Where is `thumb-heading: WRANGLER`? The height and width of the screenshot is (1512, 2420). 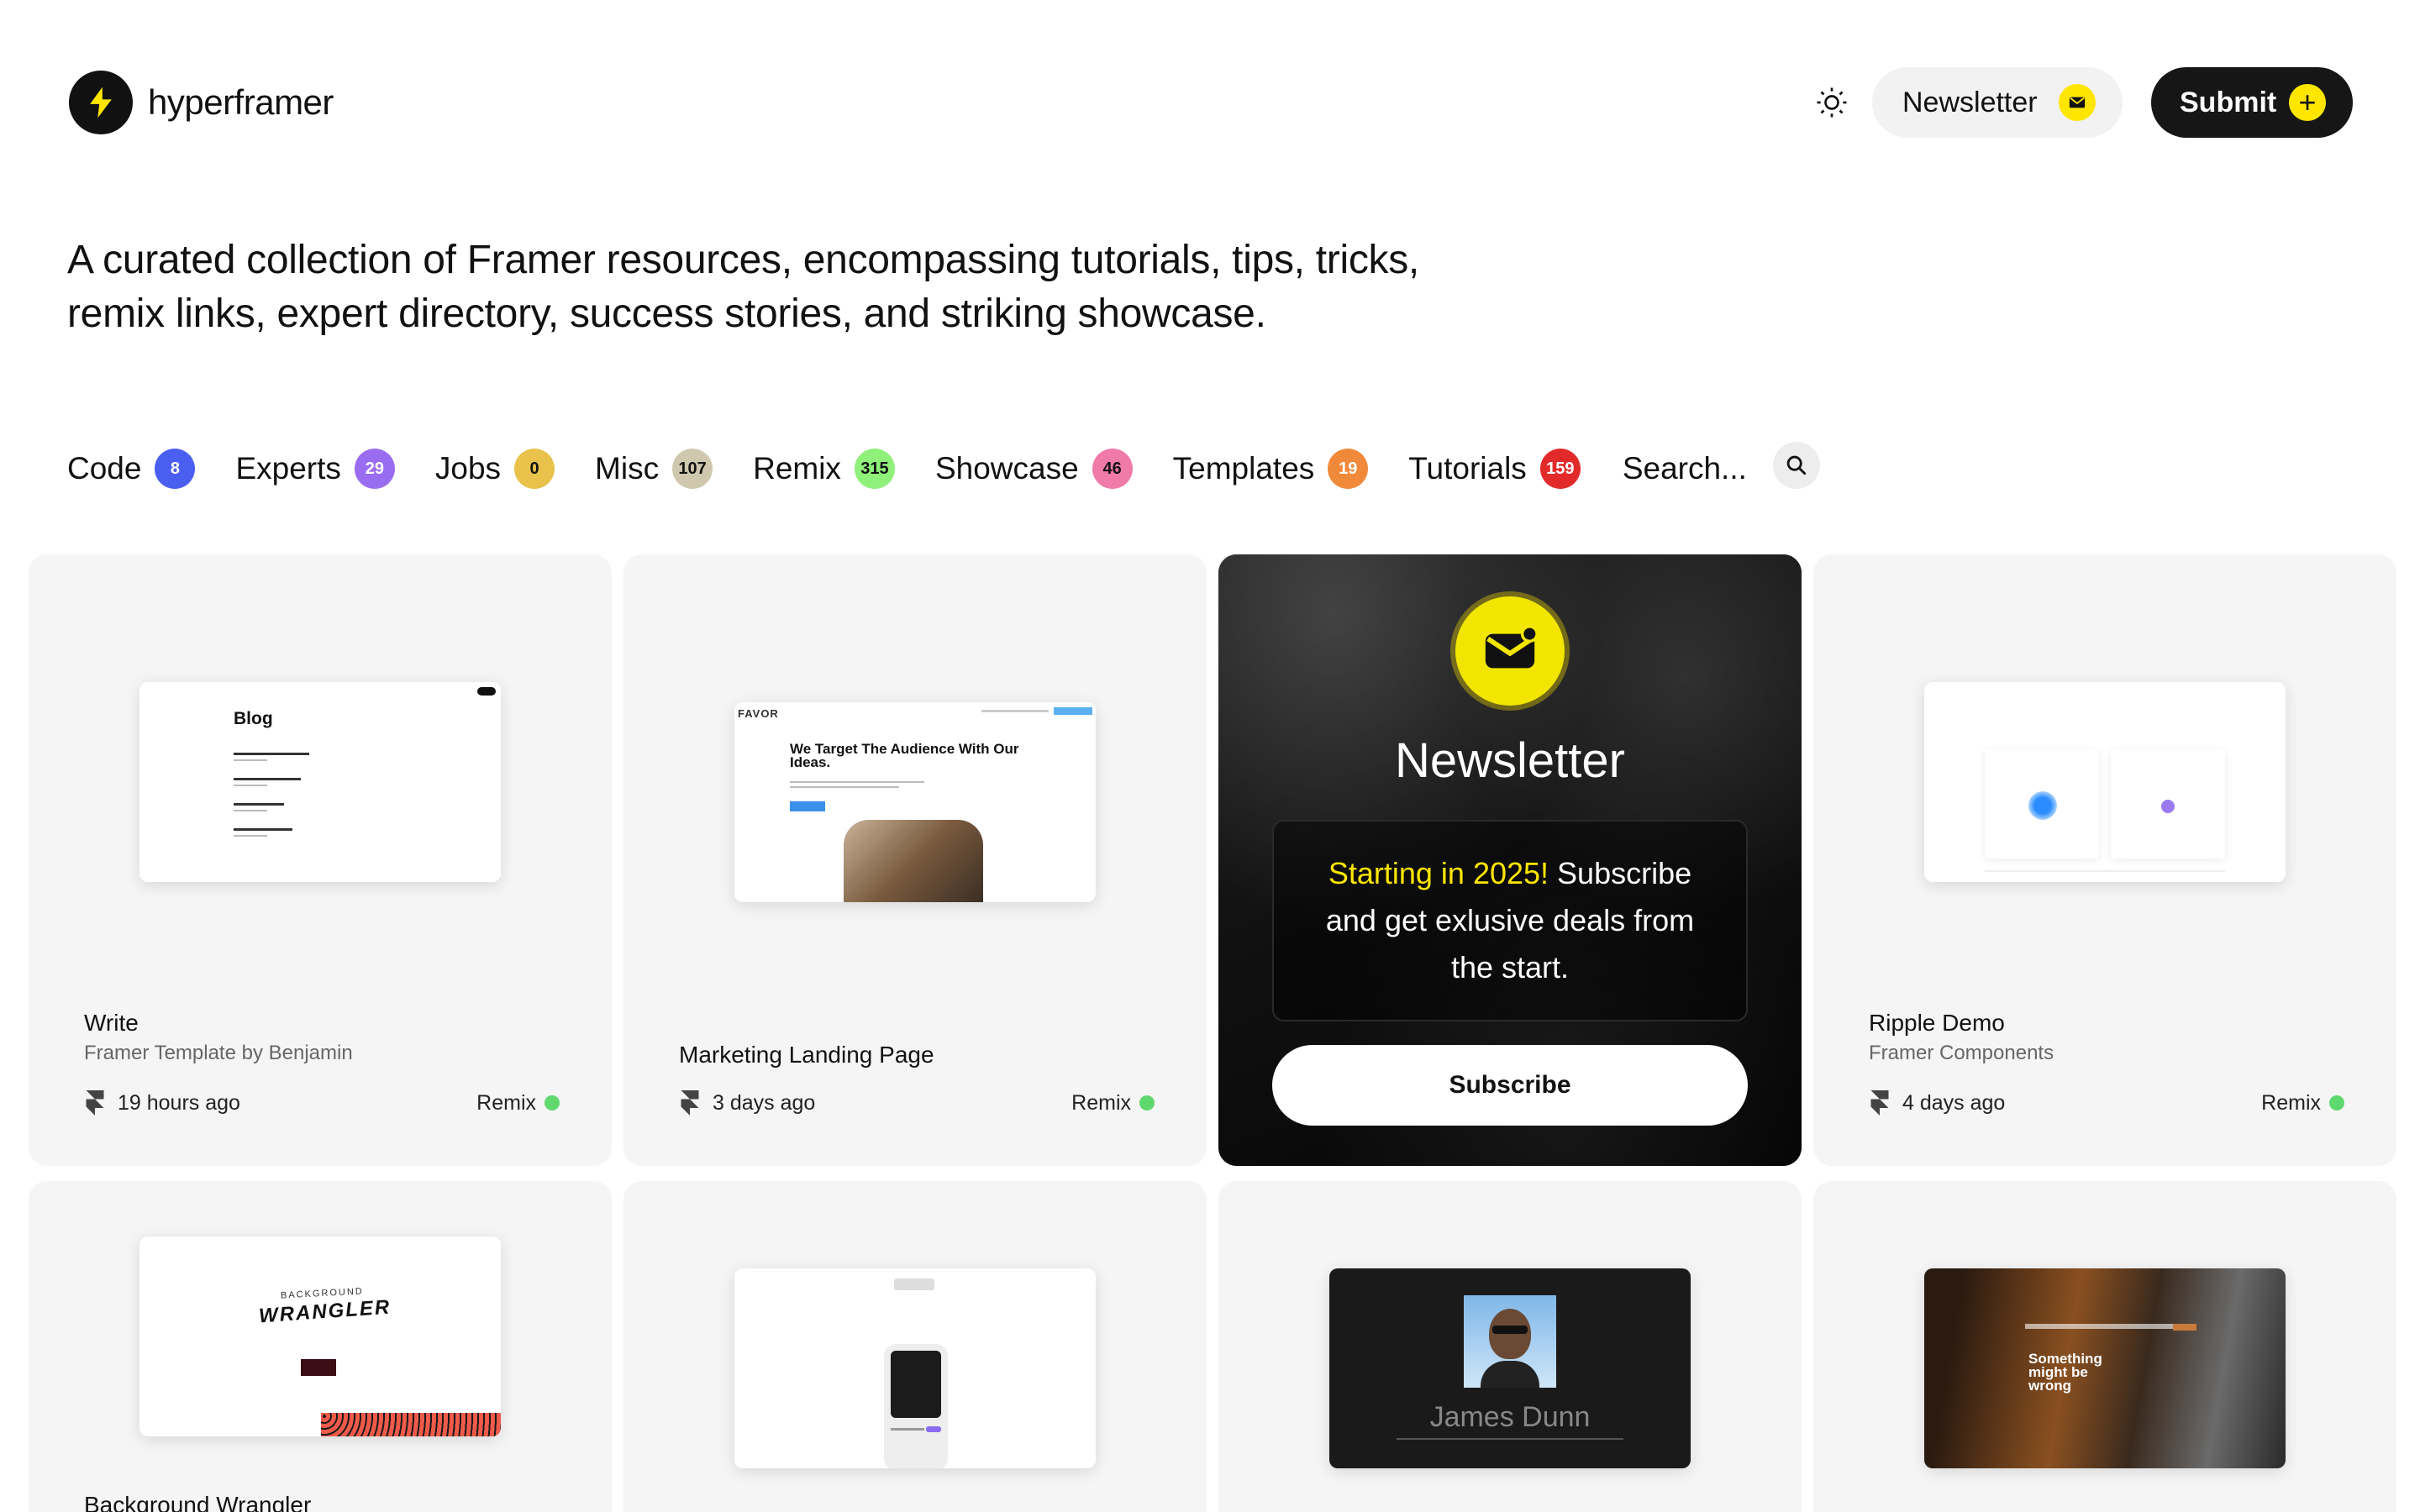 thumb-heading: WRANGLER is located at coordinates (325, 1311).